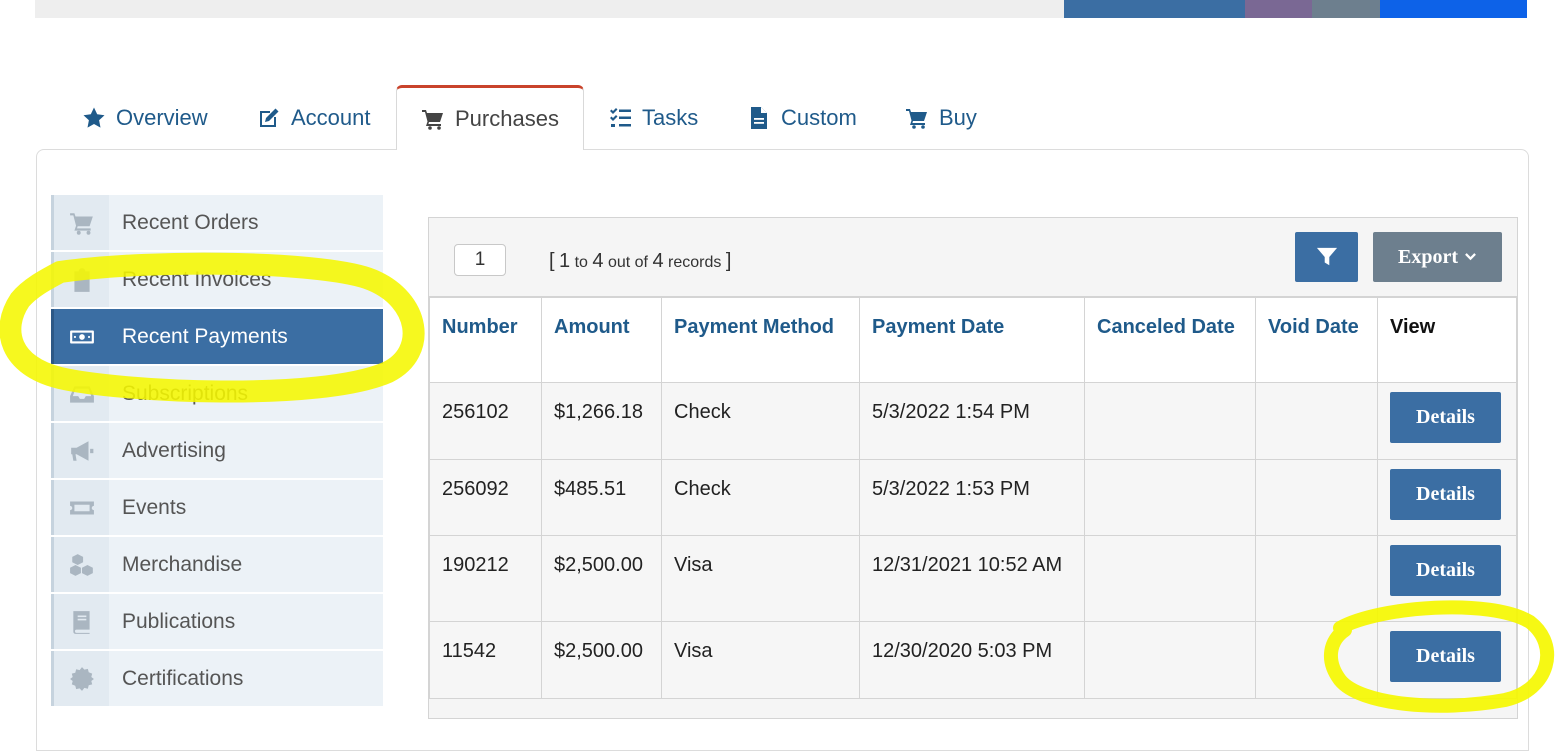  Describe the element at coordinates (81, 394) in the screenshot. I see `inbox-icon` at that location.